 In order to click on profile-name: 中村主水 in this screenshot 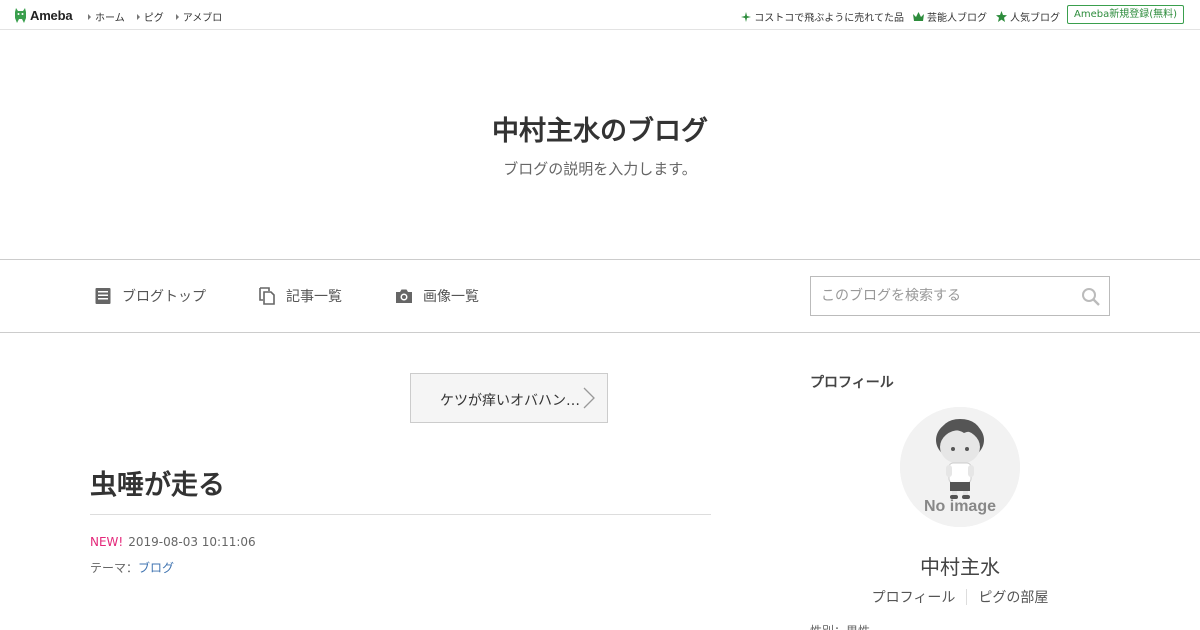, I will do `click(960, 565)`.